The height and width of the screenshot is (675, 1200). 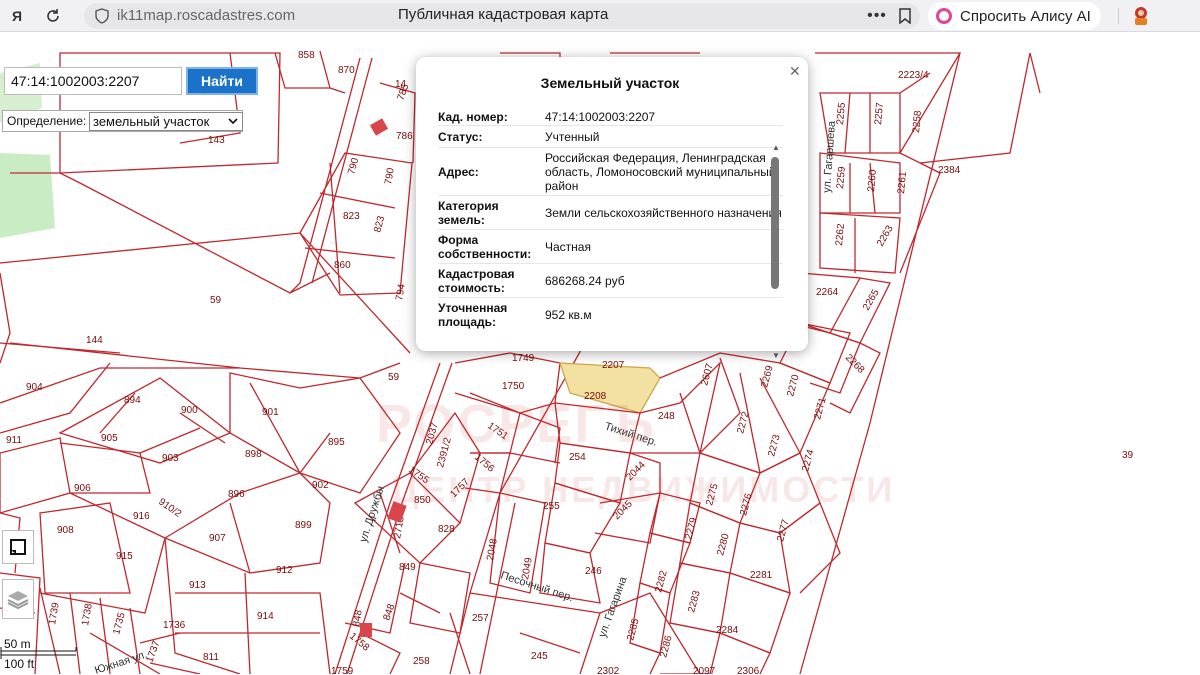 I want to click on parcel-number-label: 2257, so click(x=879, y=114).